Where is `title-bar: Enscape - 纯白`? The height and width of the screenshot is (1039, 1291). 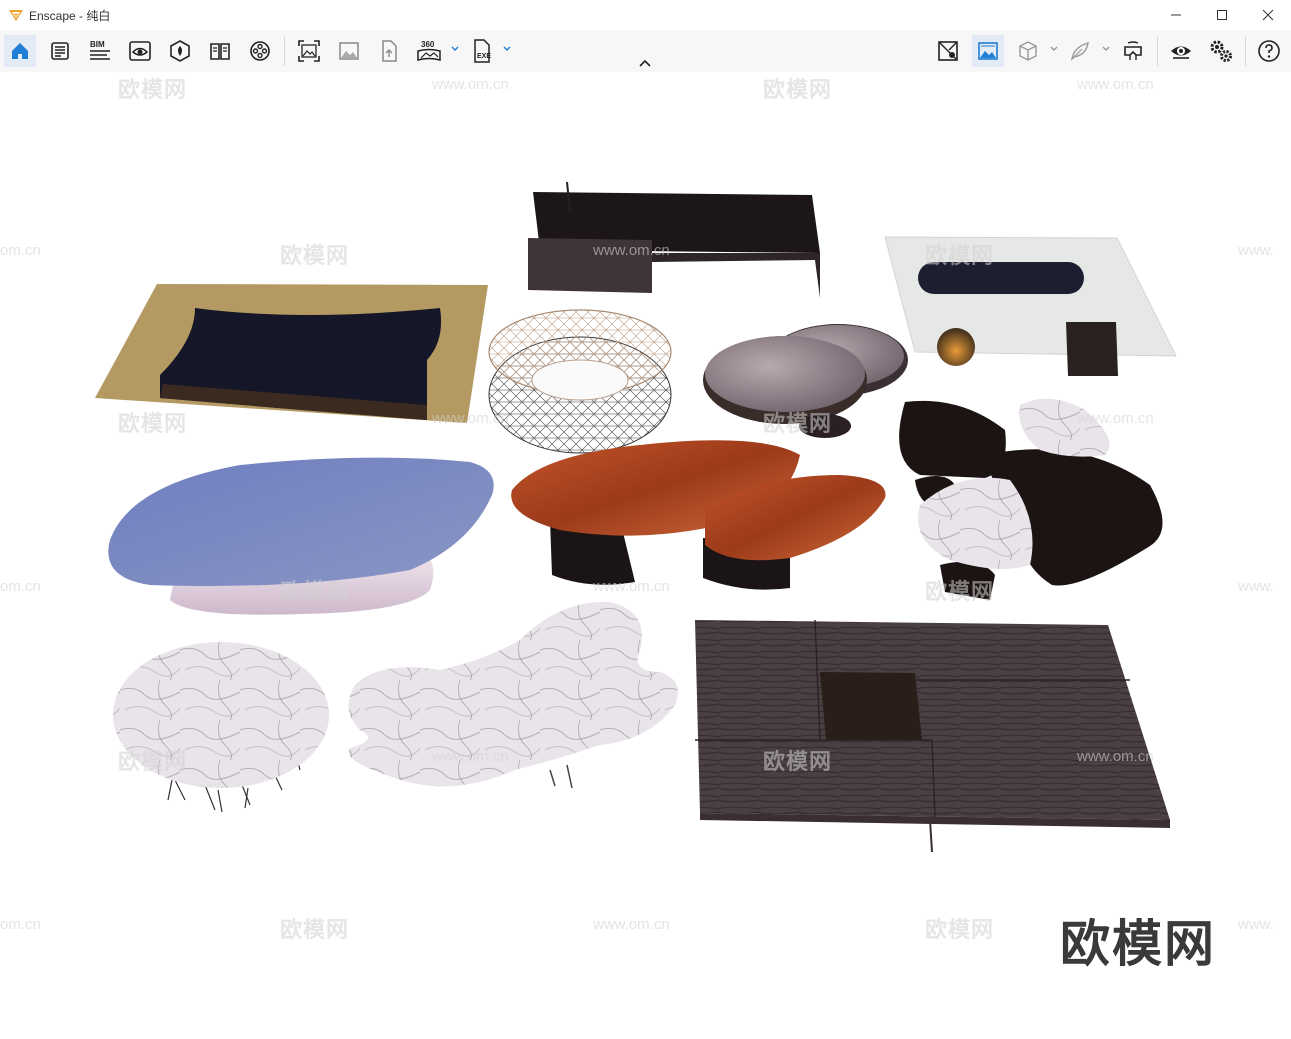 title-bar: Enscape - 纯白 is located at coordinates (645, 15).